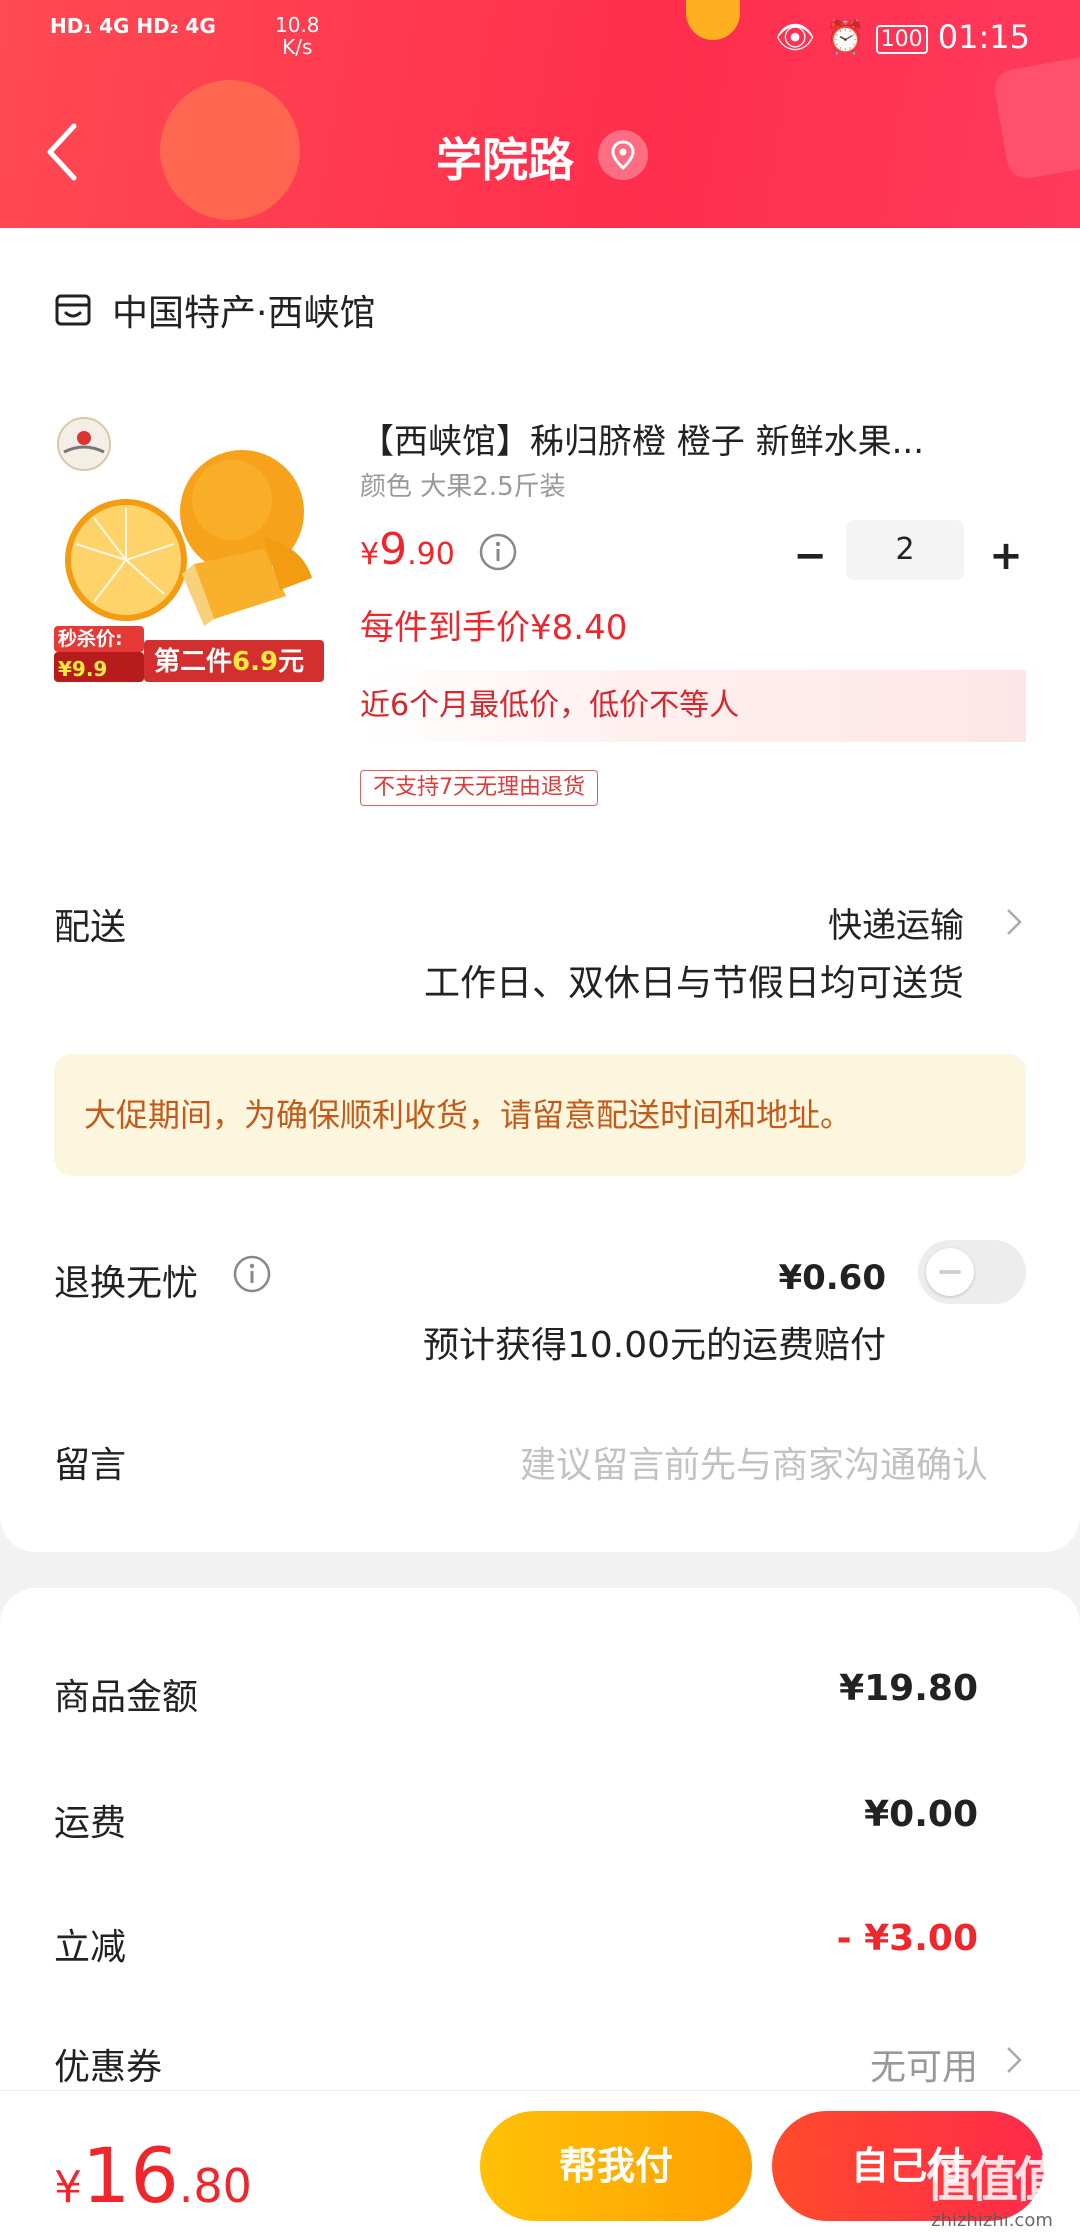 This screenshot has height=2240, width=1080. What do you see at coordinates (693, 983) in the screenshot?
I see `delivery-note: 工作日、双休日与节假日均可送货` at bounding box center [693, 983].